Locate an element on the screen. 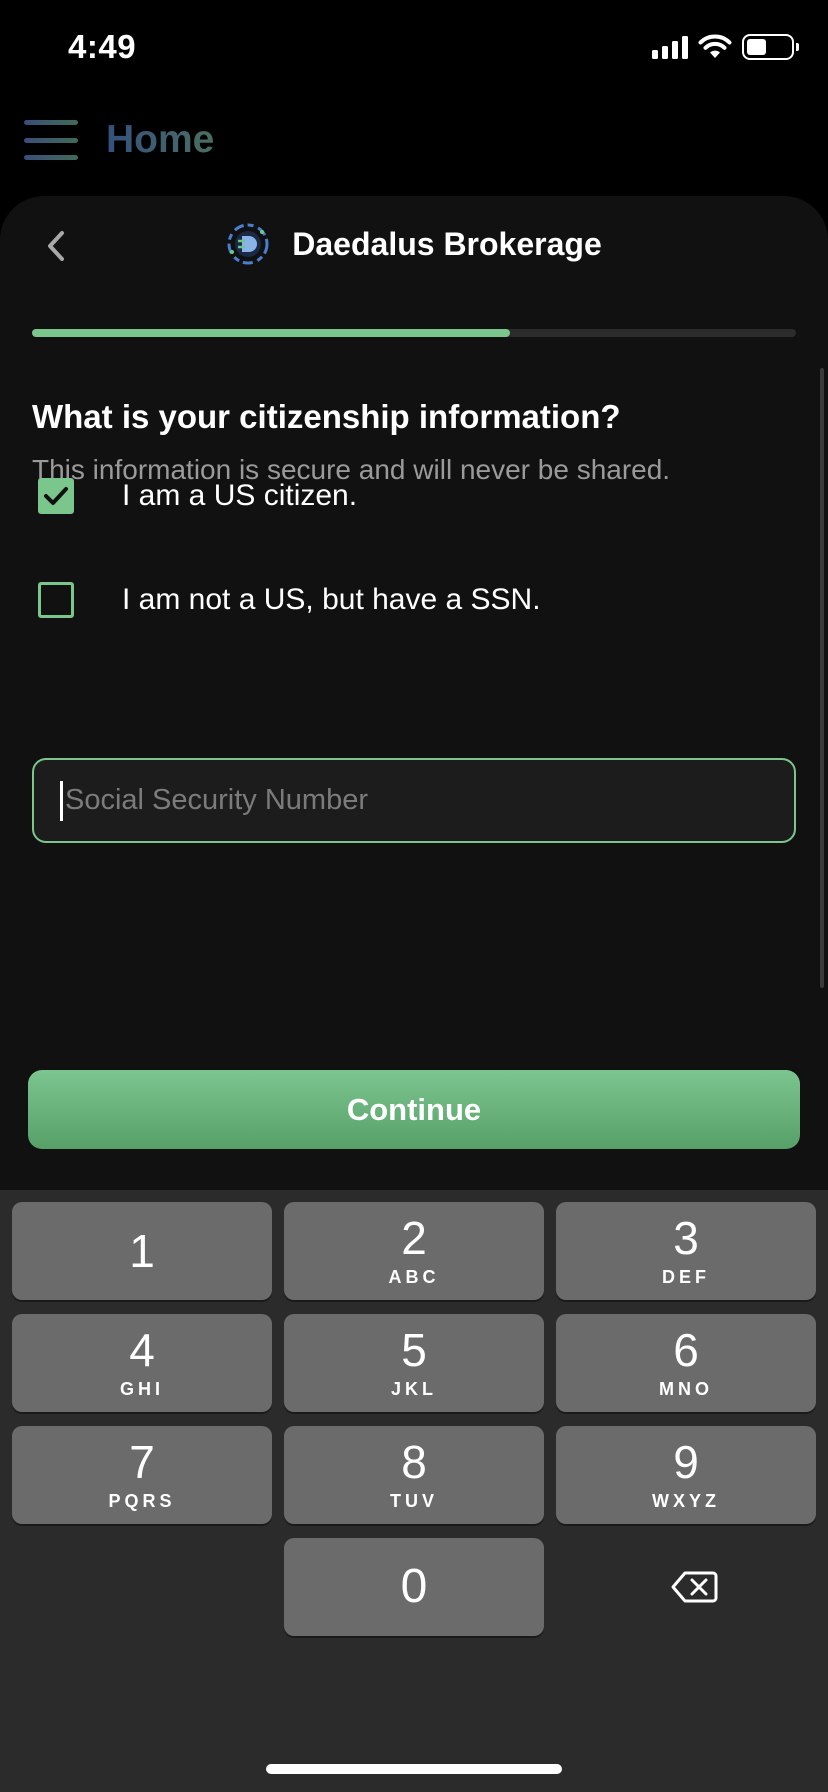  key-number: 0 is located at coordinates (414, 1586).